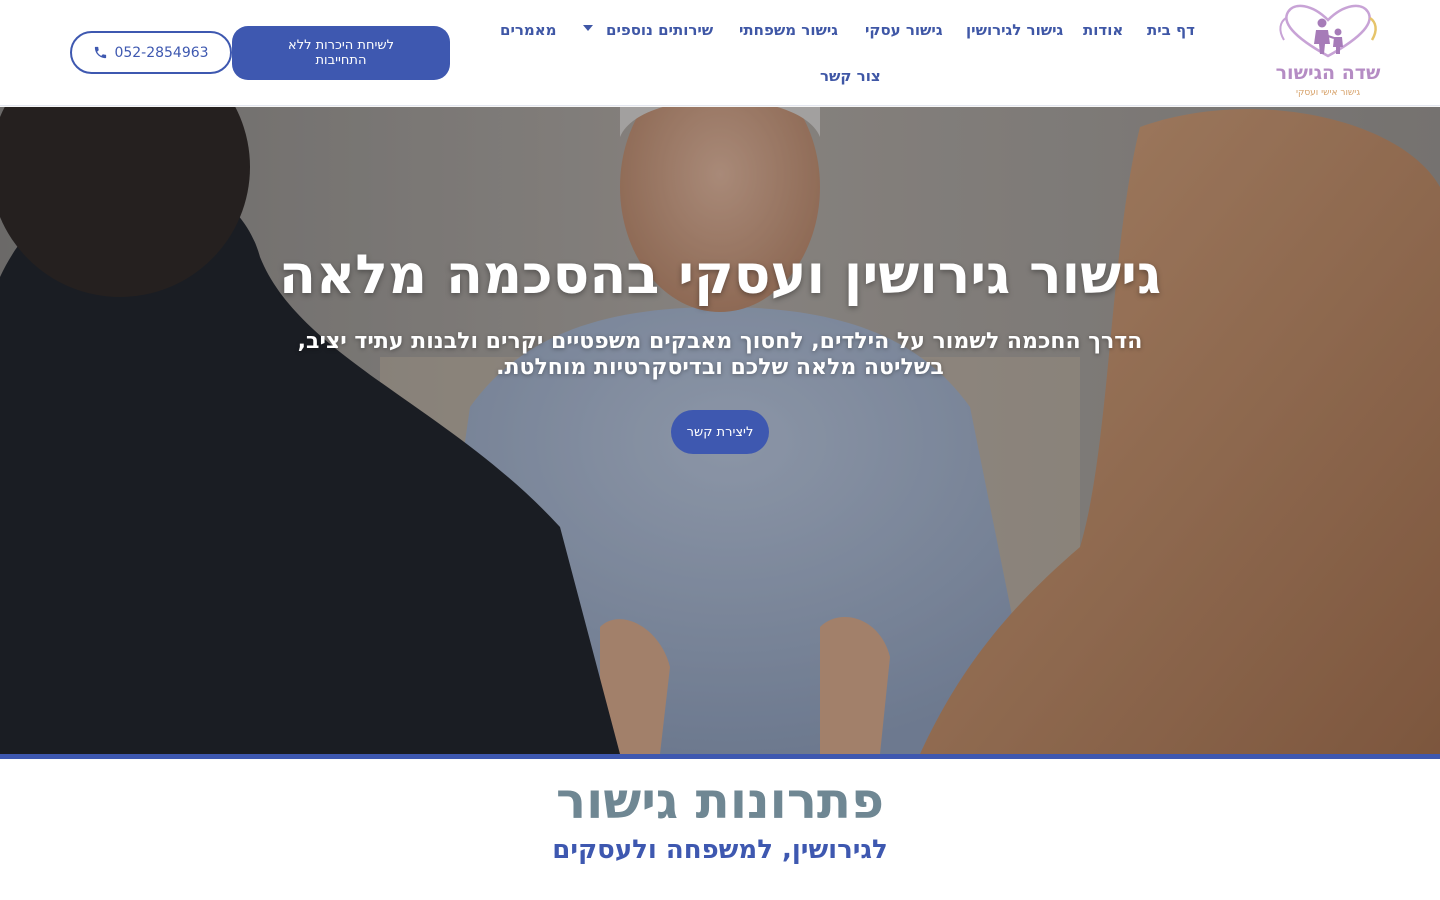 This screenshot has width=1440, height=900. What do you see at coordinates (720, 850) in the screenshot?
I see `solutions-subtitle: לגירושין, למשפחה ולעסקים` at bounding box center [720, 850].